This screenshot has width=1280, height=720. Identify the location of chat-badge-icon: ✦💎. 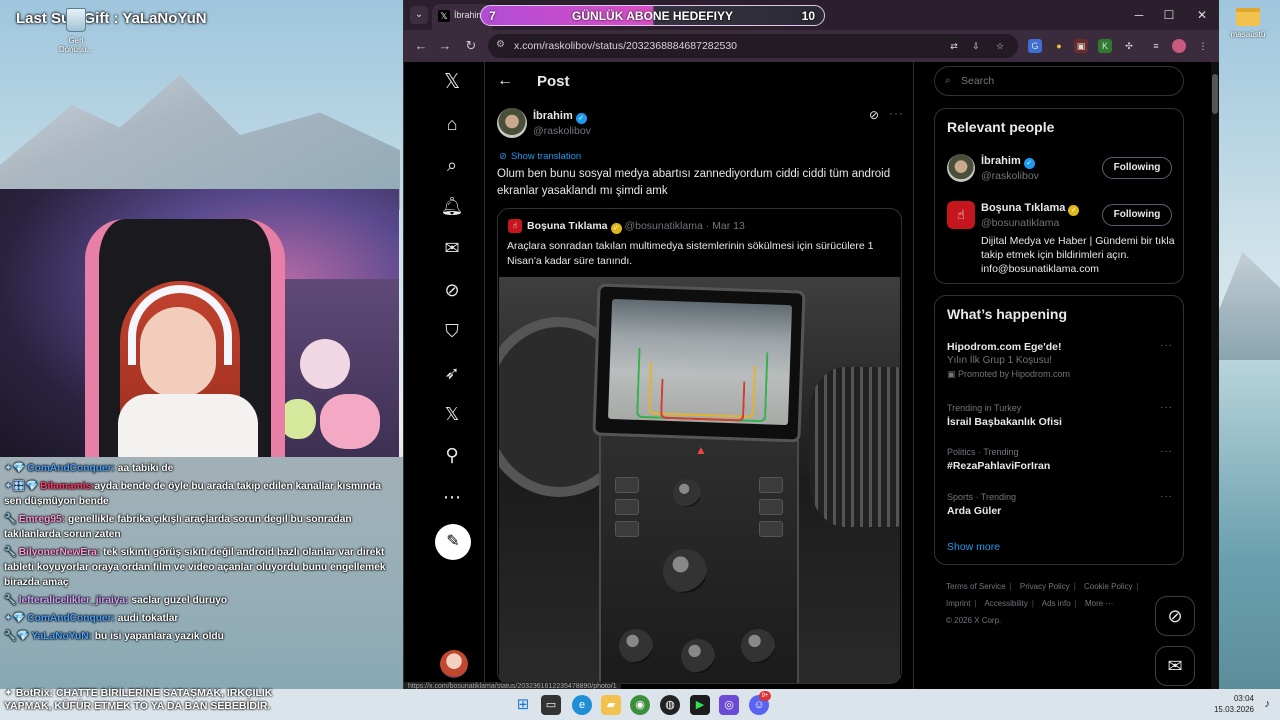
(15, 618).